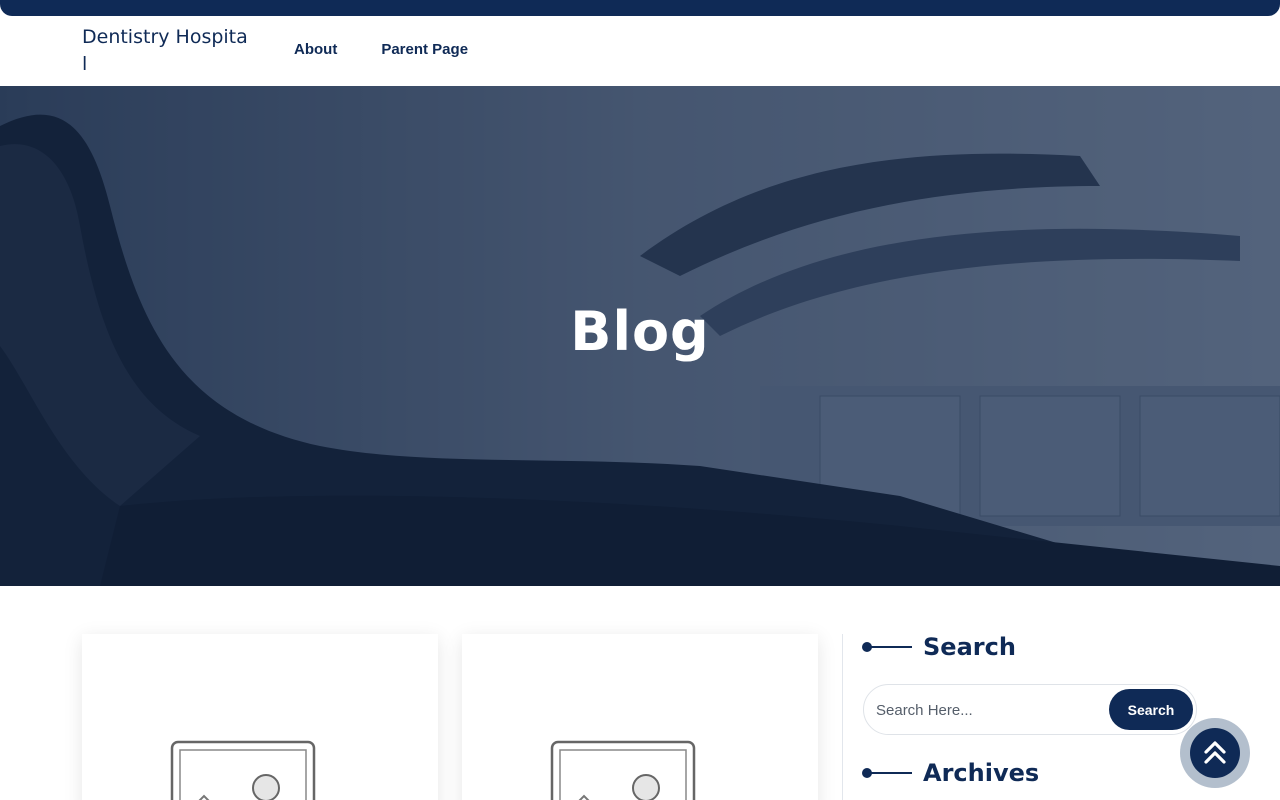 This screenshot has height=800, width=1280. Describe the element at coordinates (981, 773) in the screenshot. I see `archives-widget-heading: Archives` at that location.